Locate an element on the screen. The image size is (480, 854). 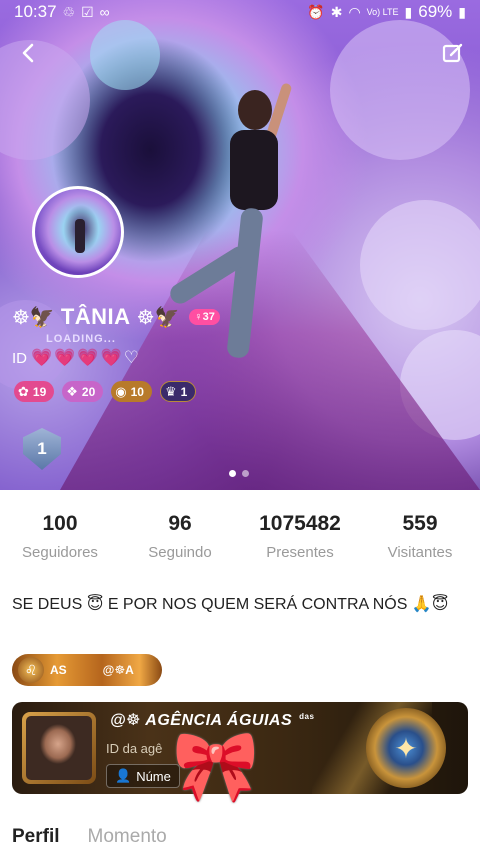
crown-icon: ♛ is located at coordinates (170, 391).